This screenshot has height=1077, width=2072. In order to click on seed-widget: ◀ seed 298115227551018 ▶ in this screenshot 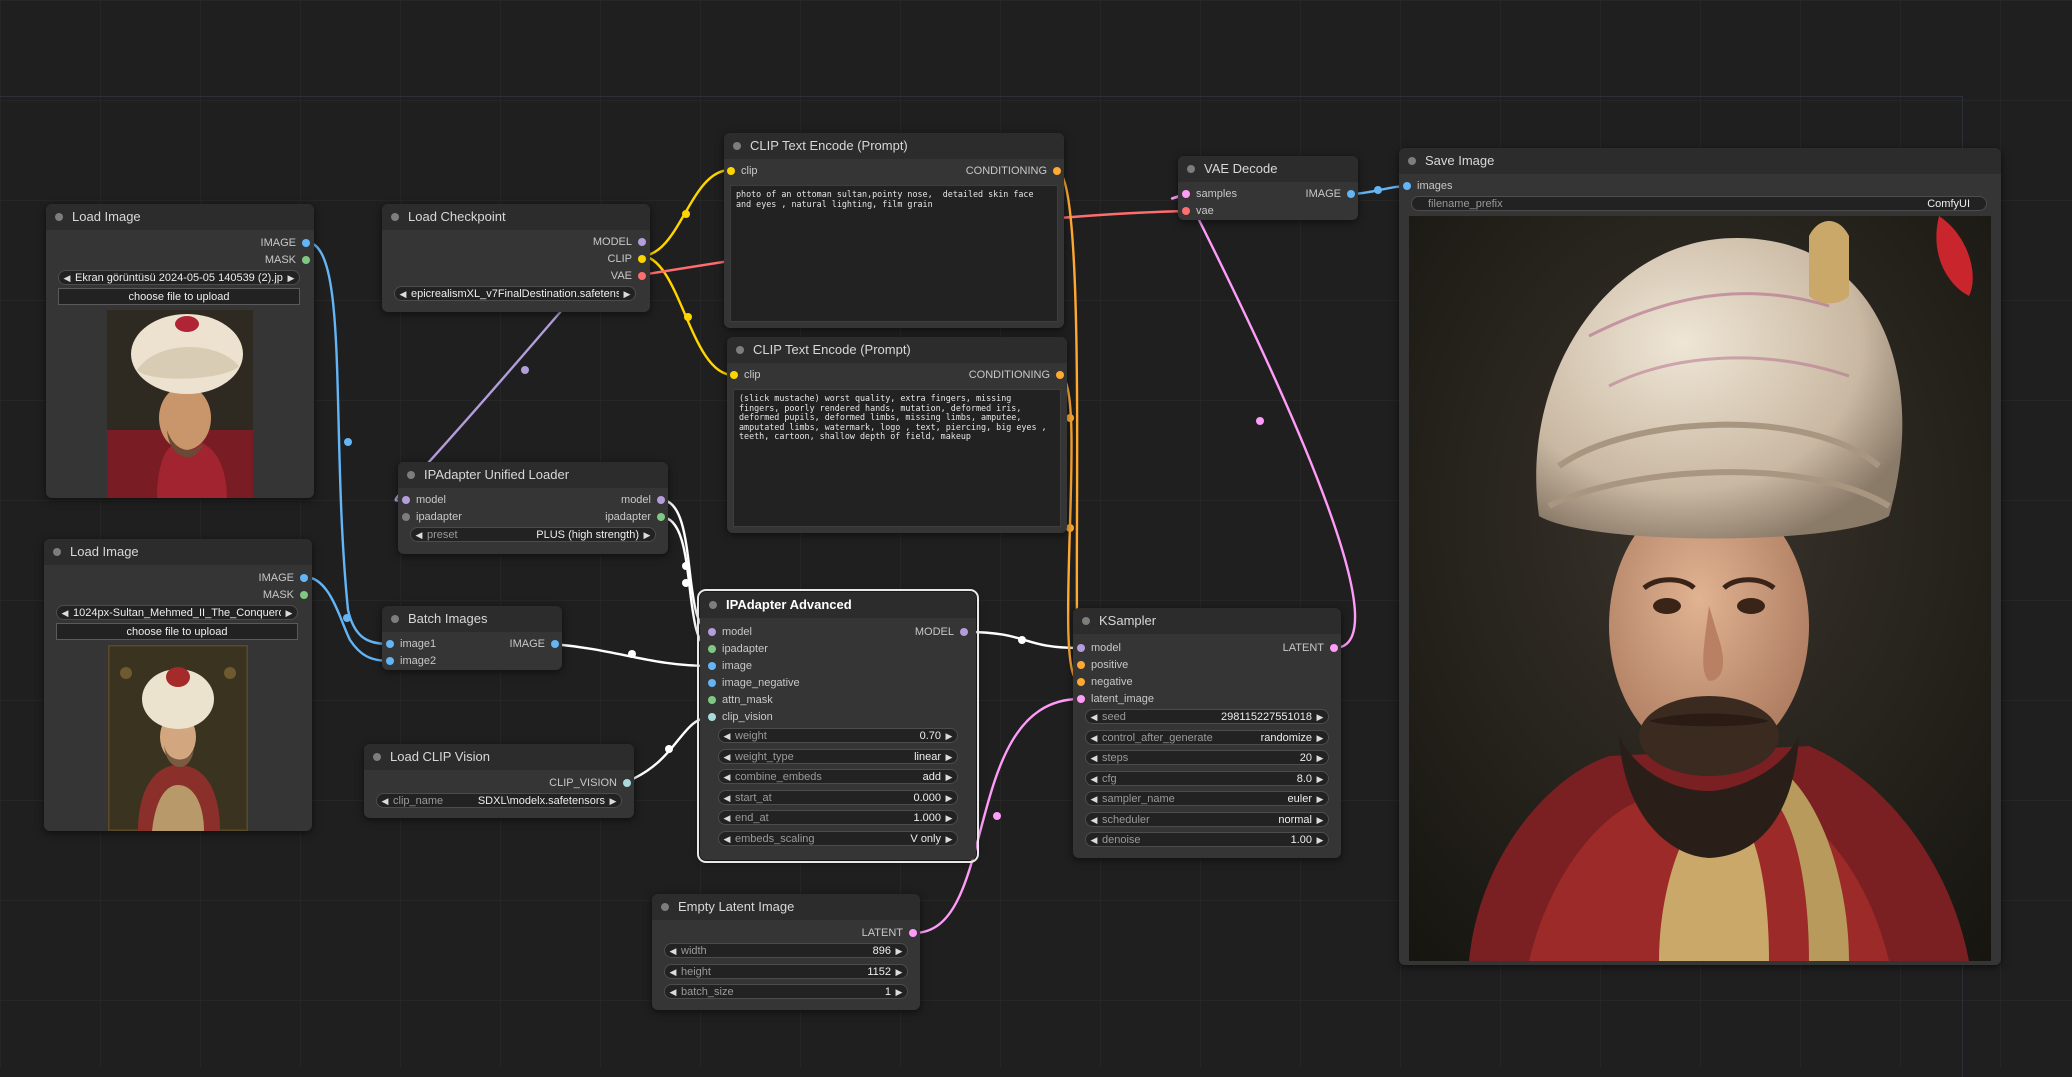, I will do `click(1207, 716)`.